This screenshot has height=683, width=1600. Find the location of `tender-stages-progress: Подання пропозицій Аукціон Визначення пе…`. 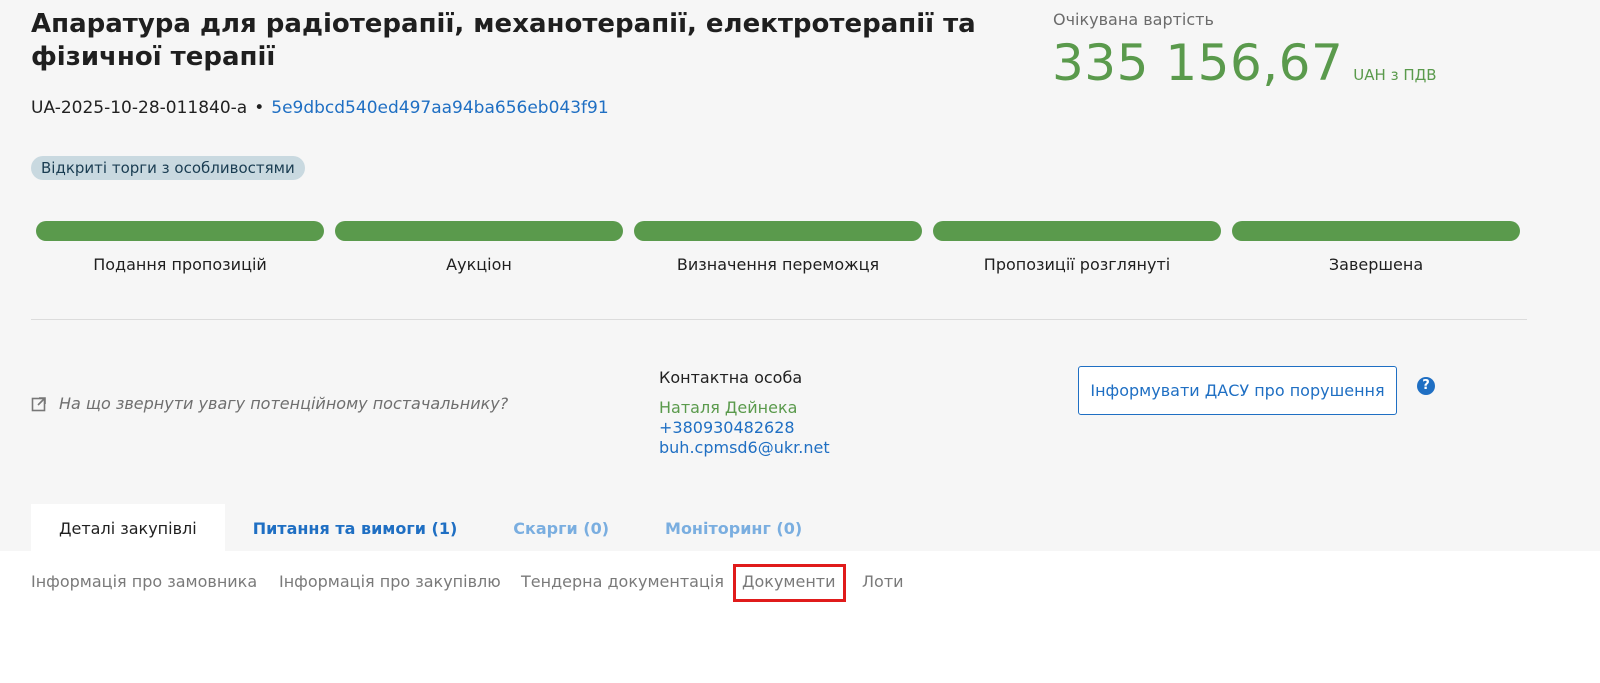

tender-stages-progress: Подання пропозицій Аукціон Визначення пе… is located at coordinates (779, 251).